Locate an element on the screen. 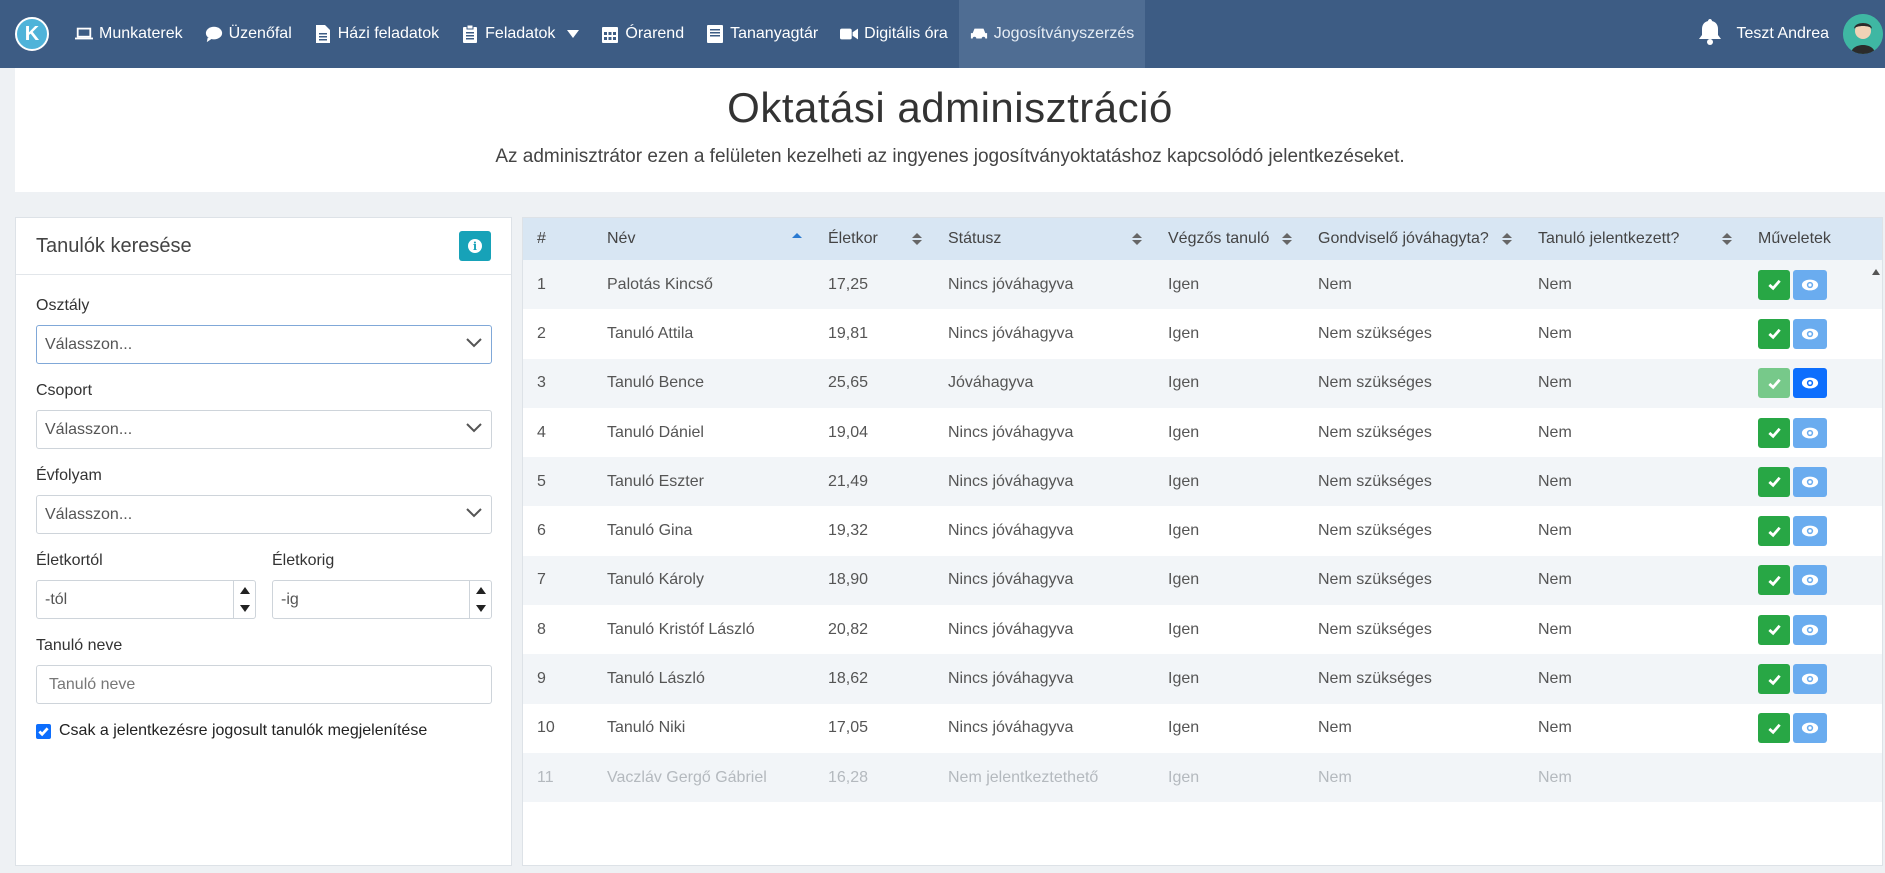  cell-name: Tanuló Eszter is located at coordinates (655, 481).